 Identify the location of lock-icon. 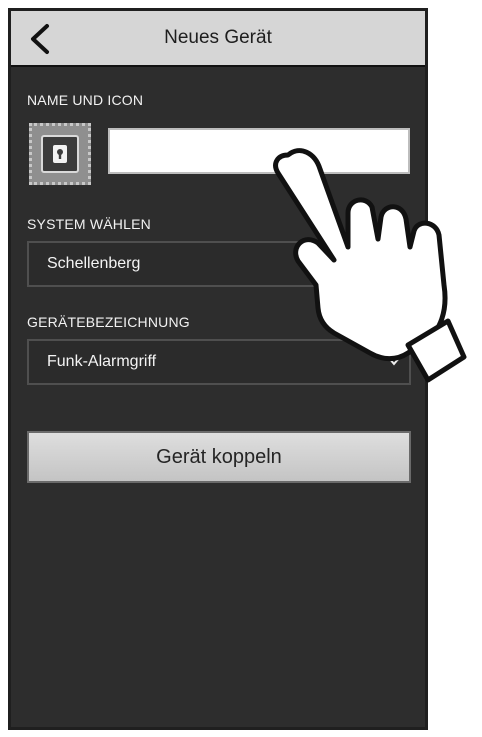
(60, 154).